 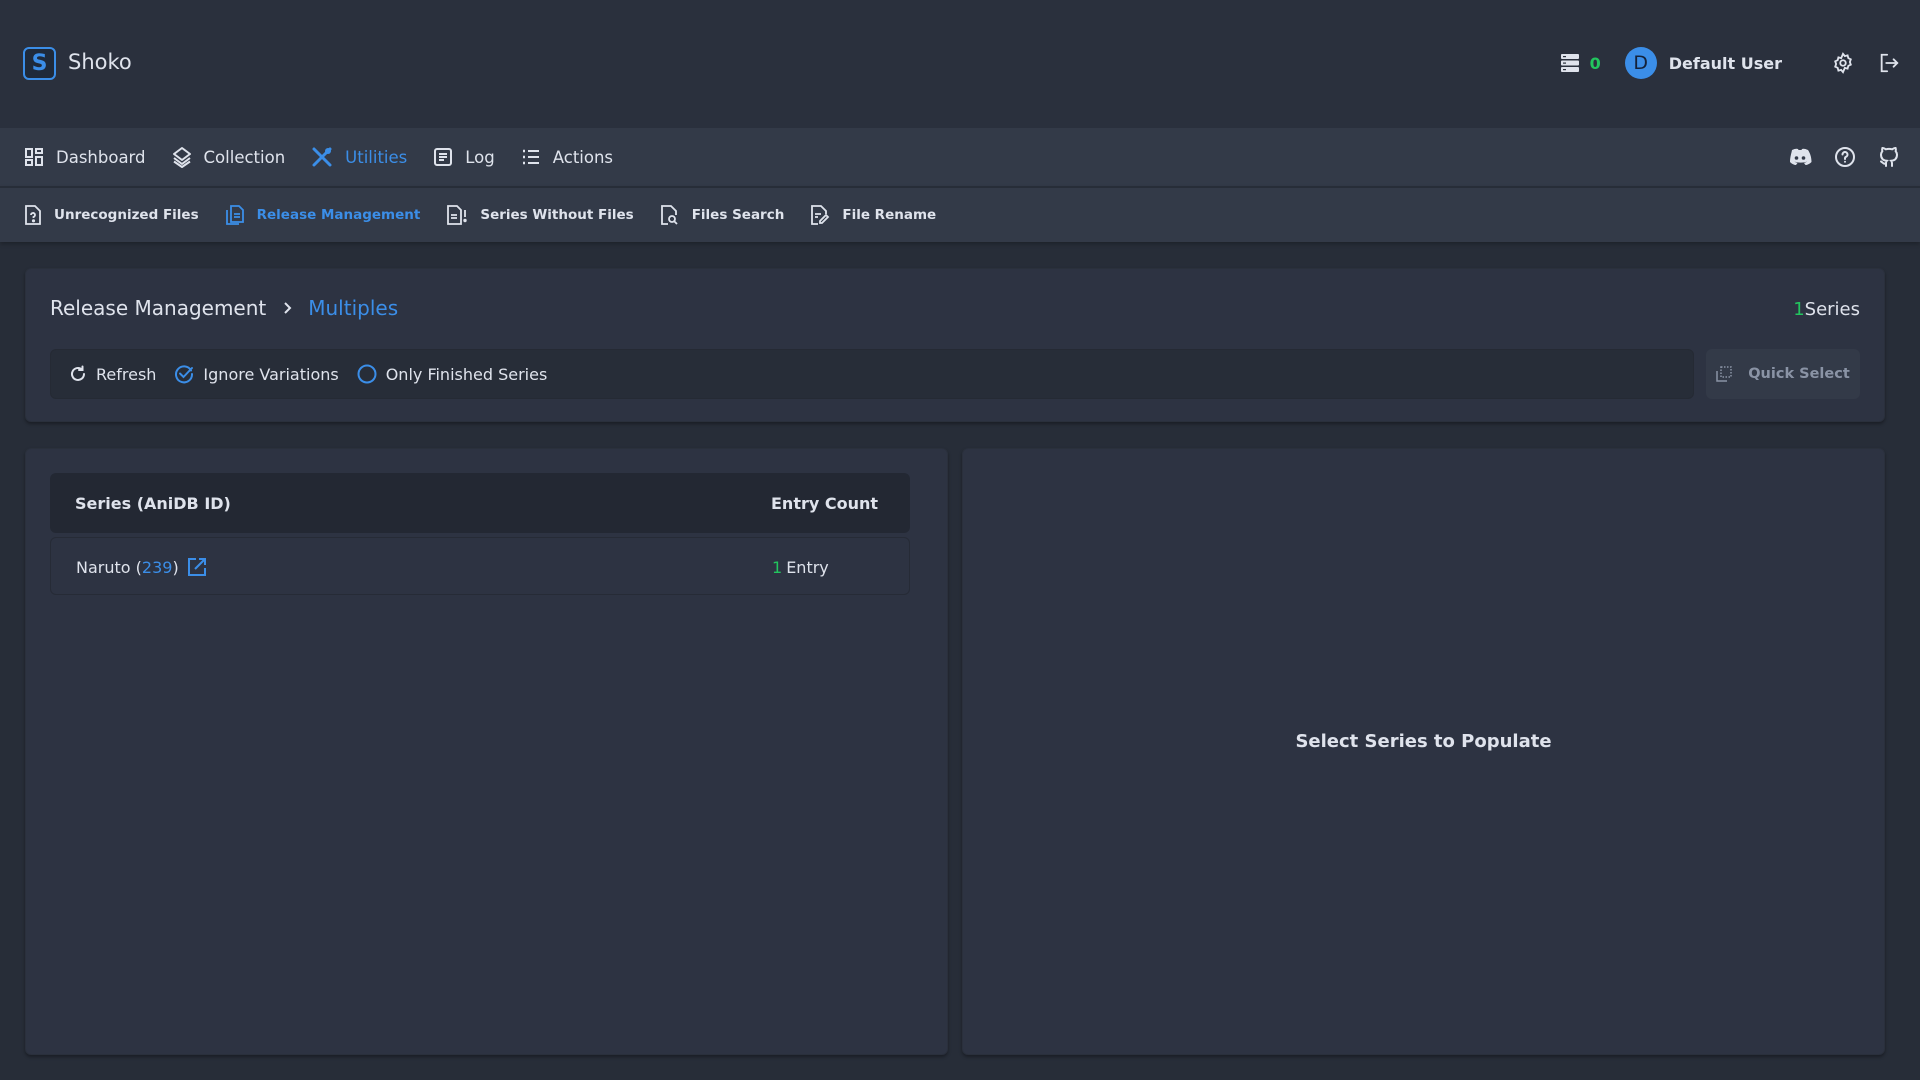 I want to click on refresh-label: Refresh, so click(x=126, y=374).